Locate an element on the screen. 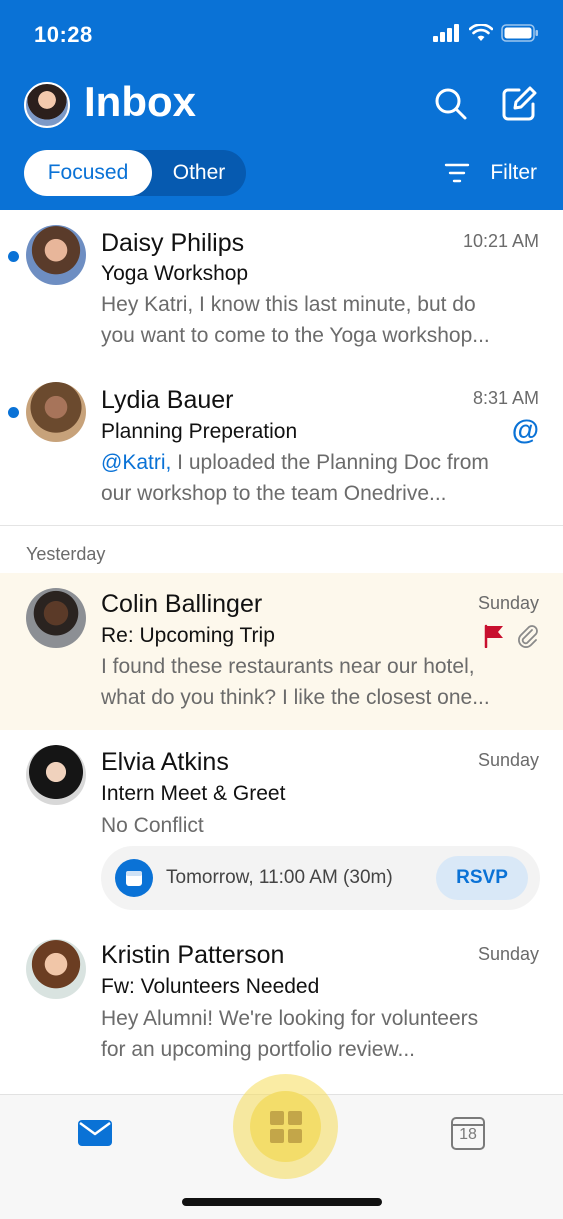 The image size is (563, 1219). compose-icon is located at coordinates (519, 103).